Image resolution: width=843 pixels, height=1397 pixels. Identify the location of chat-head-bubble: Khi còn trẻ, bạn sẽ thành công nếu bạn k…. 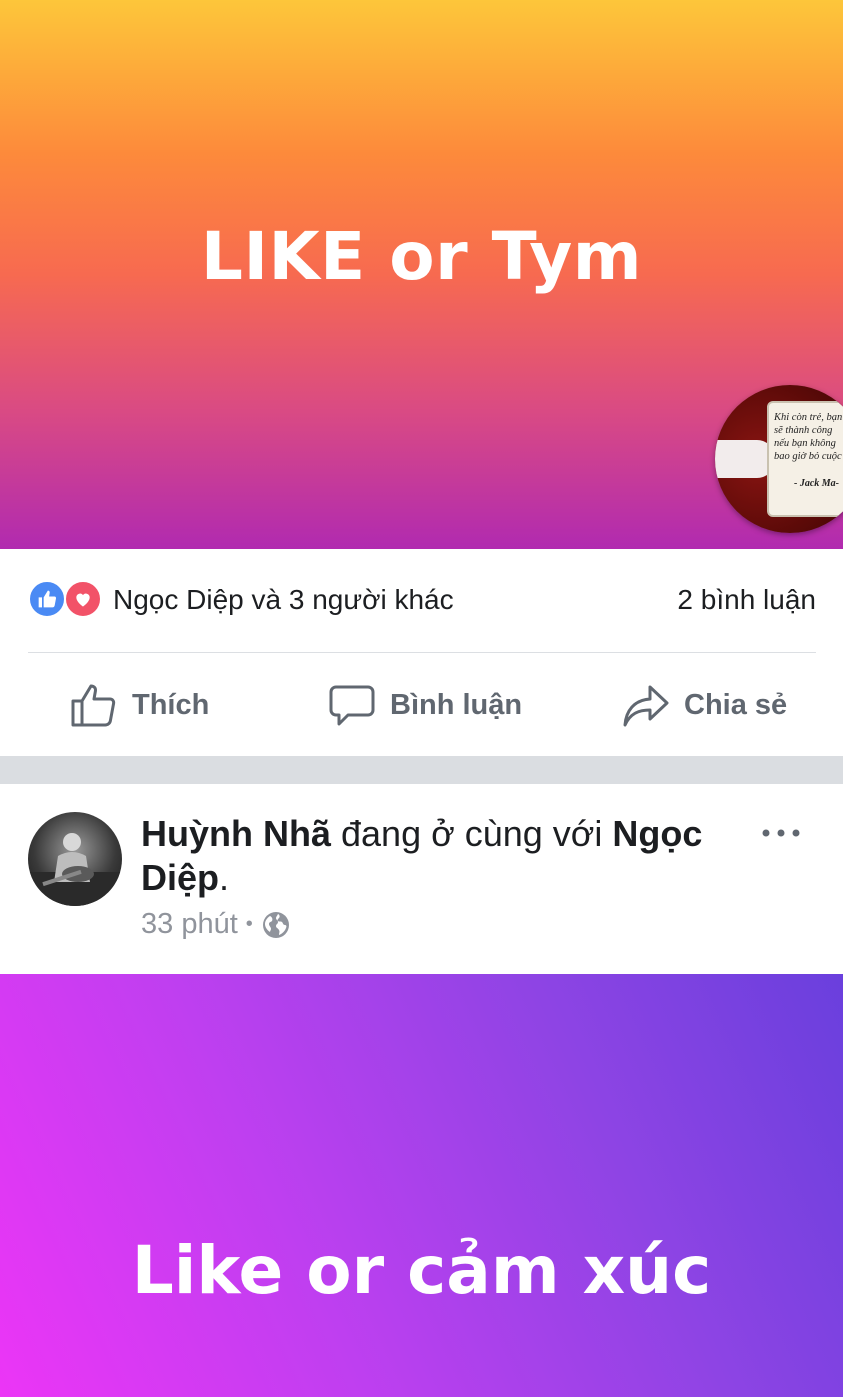
(779, 459).